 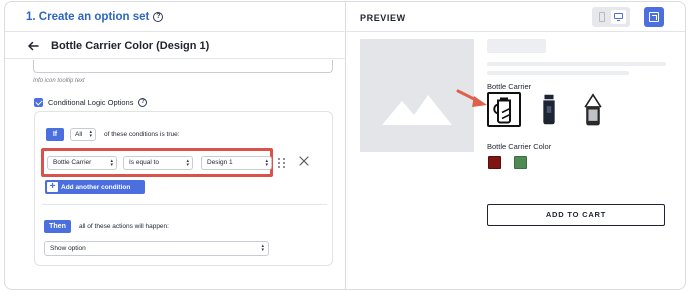 I want to click on step-title-text: 1. Create an option set, so click(x=88, y=17).